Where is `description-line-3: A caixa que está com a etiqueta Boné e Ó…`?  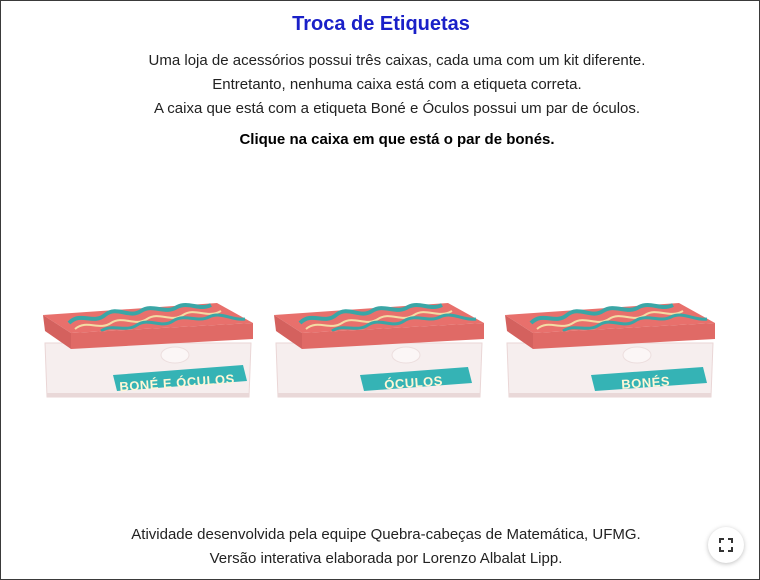 description-line-3: A caixa que está com a etiqueta Boné e Ó… is located at coordinates (397, 108).